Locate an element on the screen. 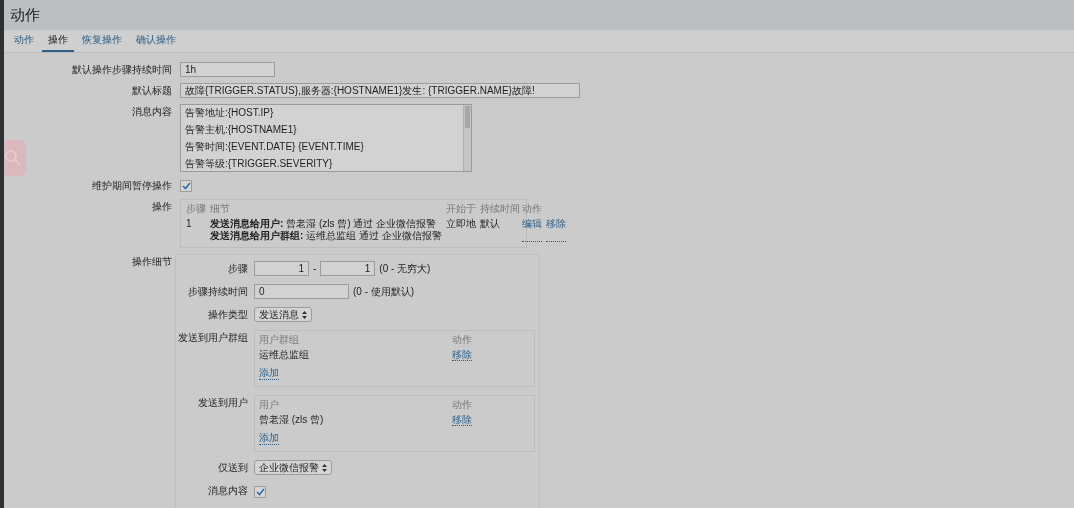 This screenshot has width=1074, height=508. column-header: 细节 is located at coordinates (220, 209).